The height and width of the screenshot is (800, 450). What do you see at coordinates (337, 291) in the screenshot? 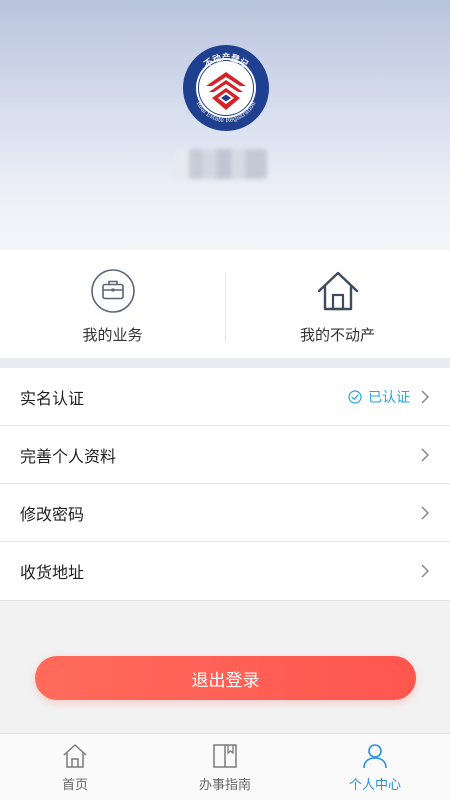
I see `house-icon` at bounding box center [337, 291].